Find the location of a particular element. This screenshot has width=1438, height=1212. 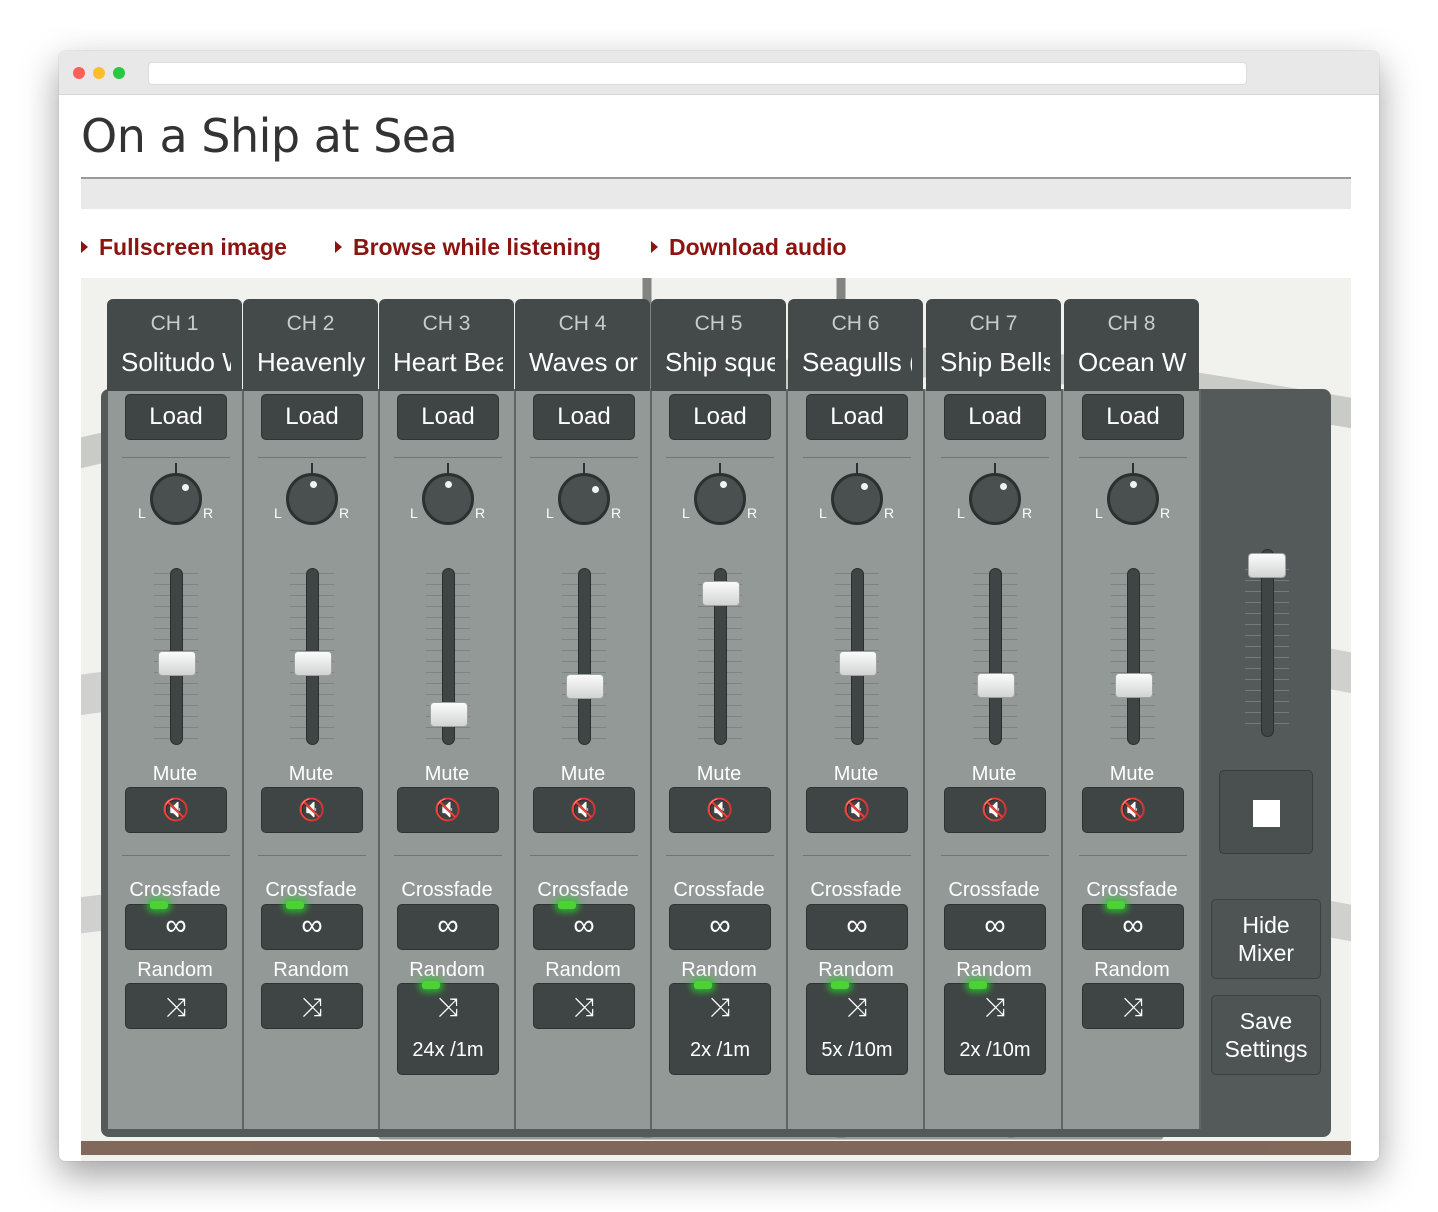

link-label: Download audio is located at coordinates (758, 246).